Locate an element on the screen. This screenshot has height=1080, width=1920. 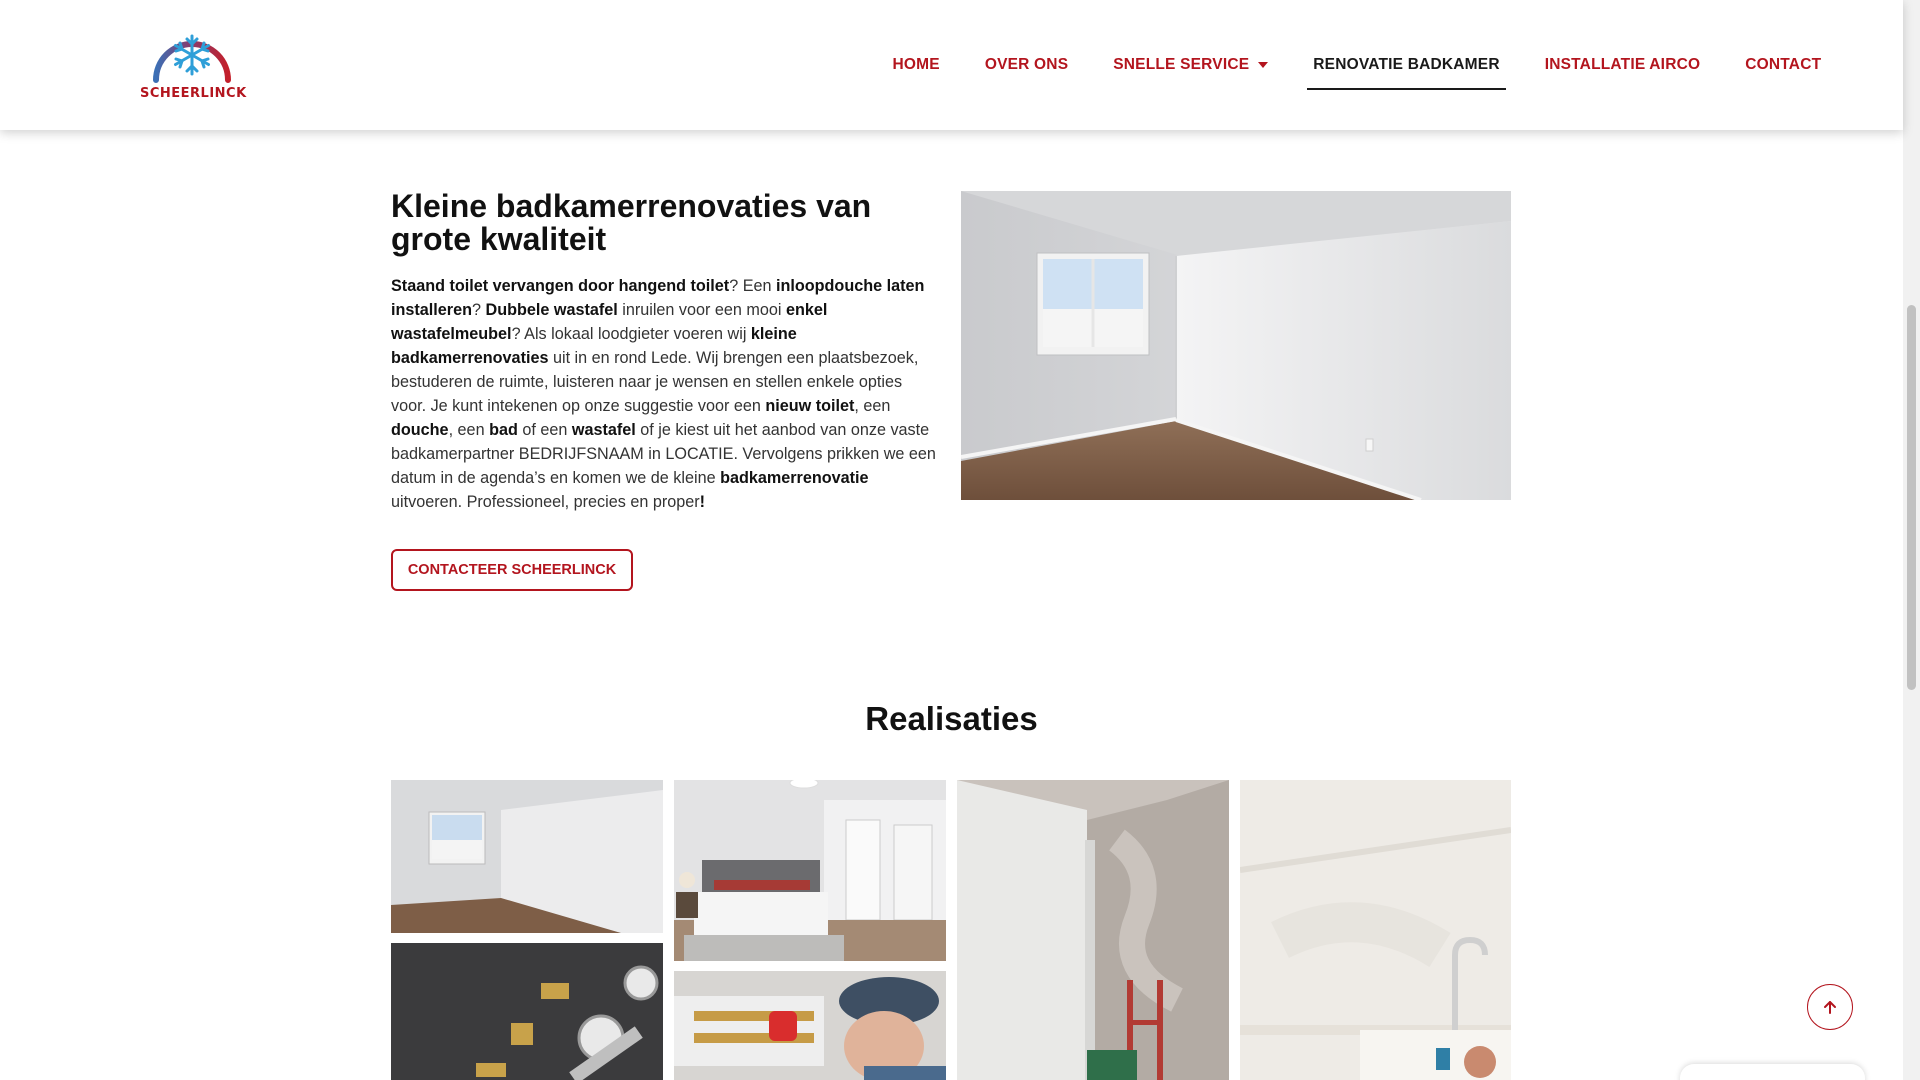
logo: SCHEERLINCK is located at coordinates (193, 62).